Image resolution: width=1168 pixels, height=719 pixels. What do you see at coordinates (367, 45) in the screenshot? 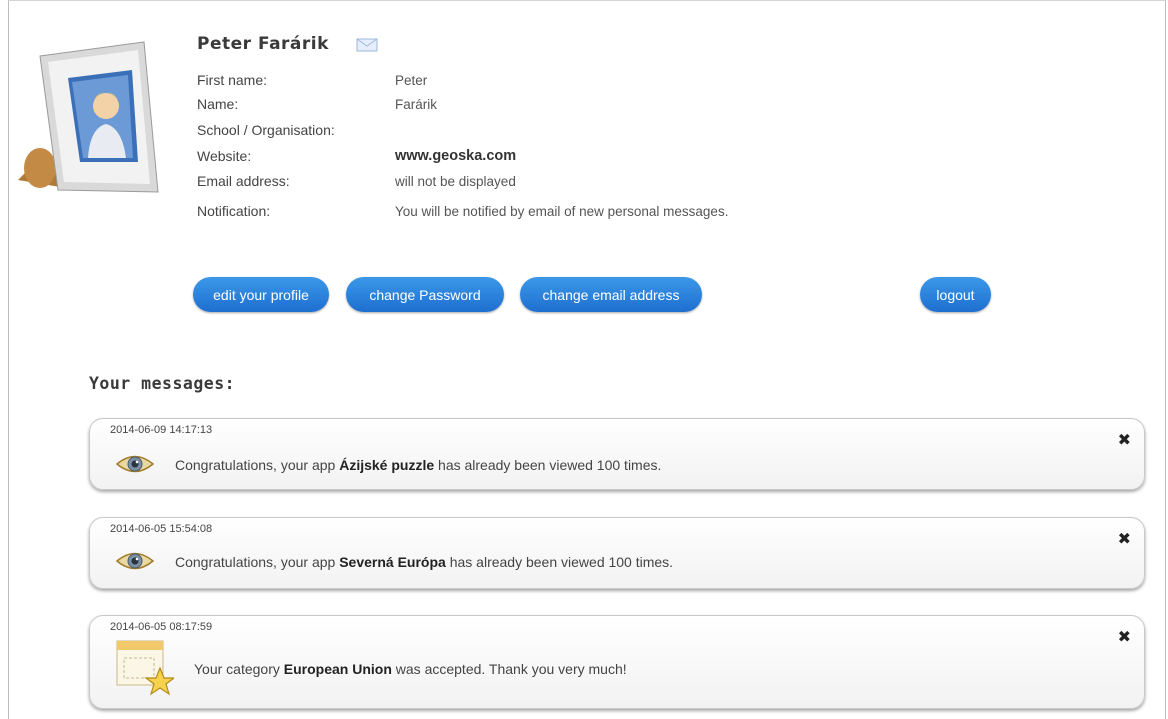
I see `mail-icon` at bounding box center [367, 45].